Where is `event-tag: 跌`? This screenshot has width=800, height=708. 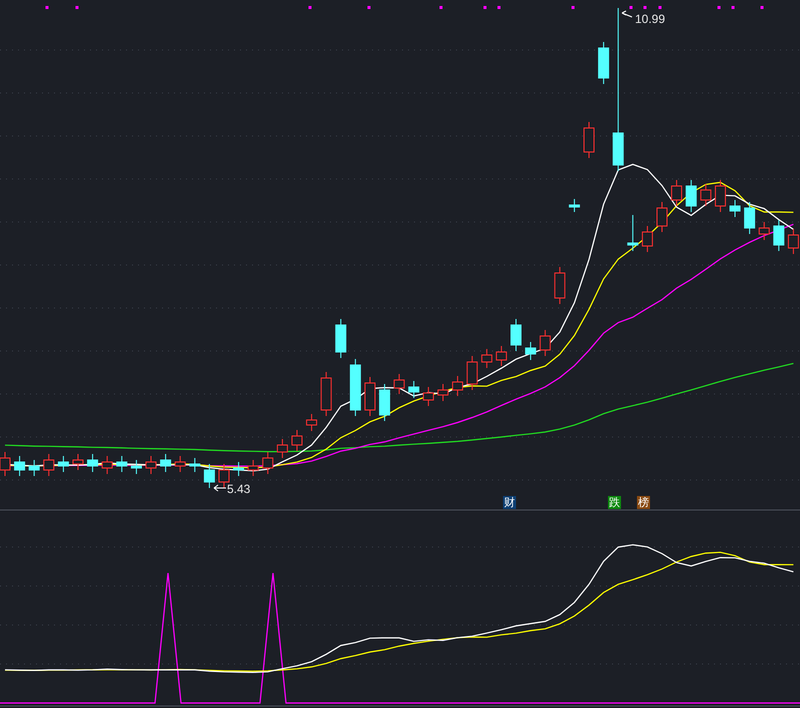 event-tag: 跌 is located at coordinates (614, 502).